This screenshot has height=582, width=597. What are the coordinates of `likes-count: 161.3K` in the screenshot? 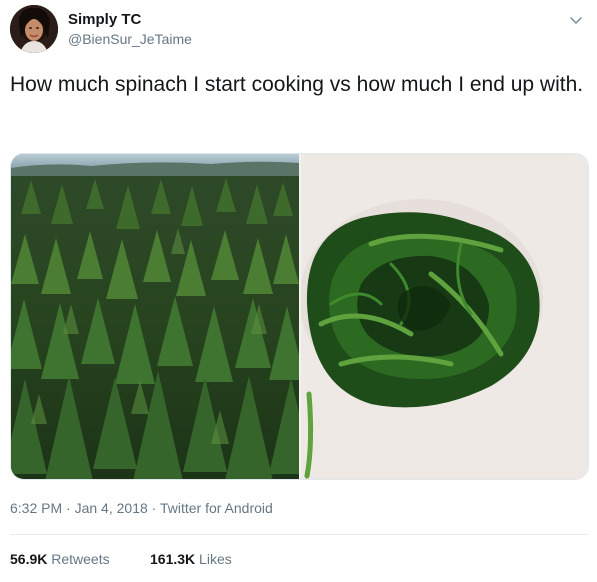 It's located at (173, 559).